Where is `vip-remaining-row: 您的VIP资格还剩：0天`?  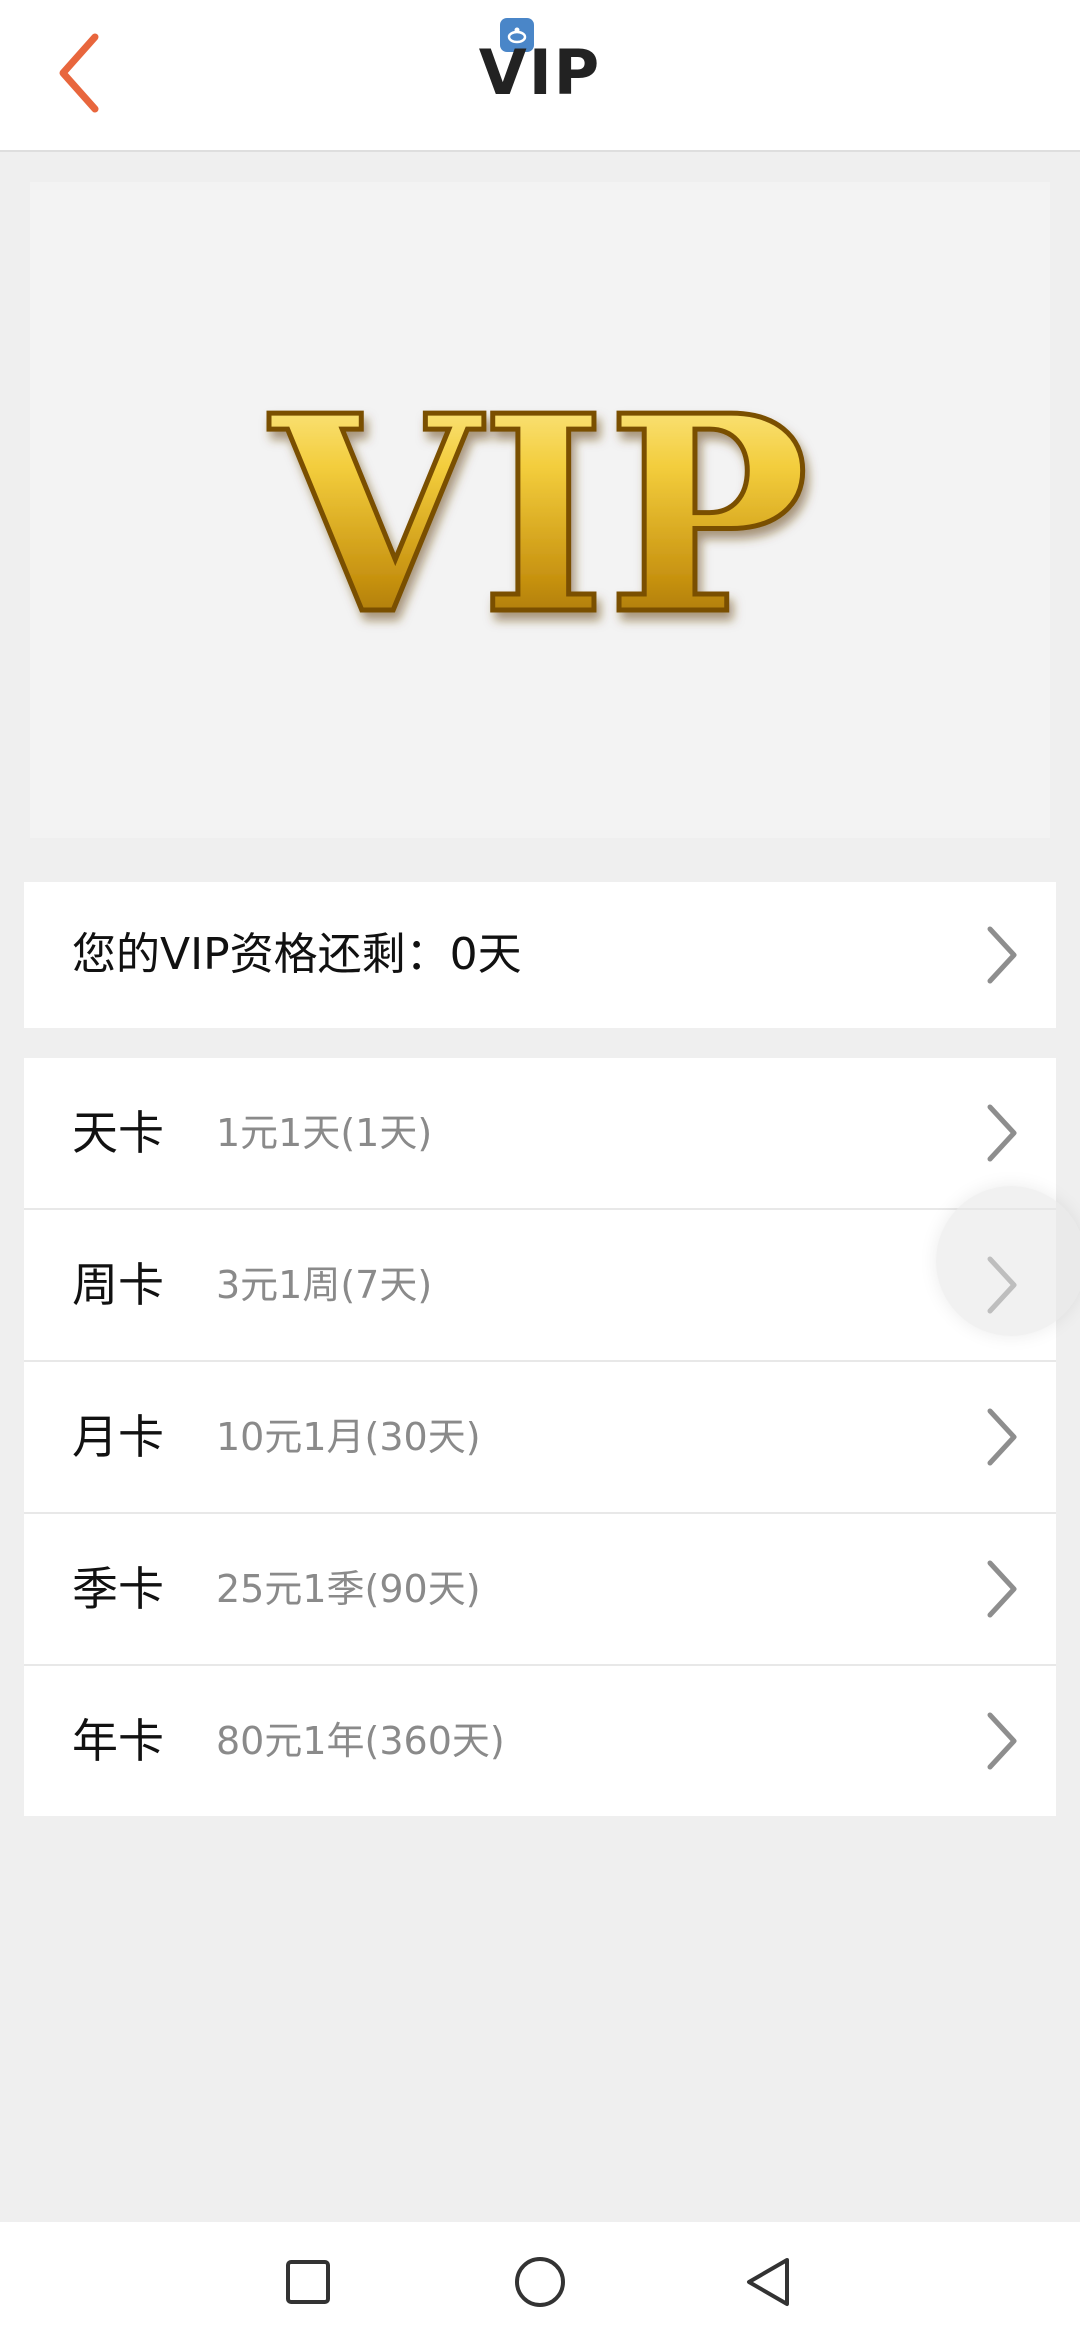 vip-remaining-row: 您的VIP资格还剩：0天 is located at coordinates (540, 955).